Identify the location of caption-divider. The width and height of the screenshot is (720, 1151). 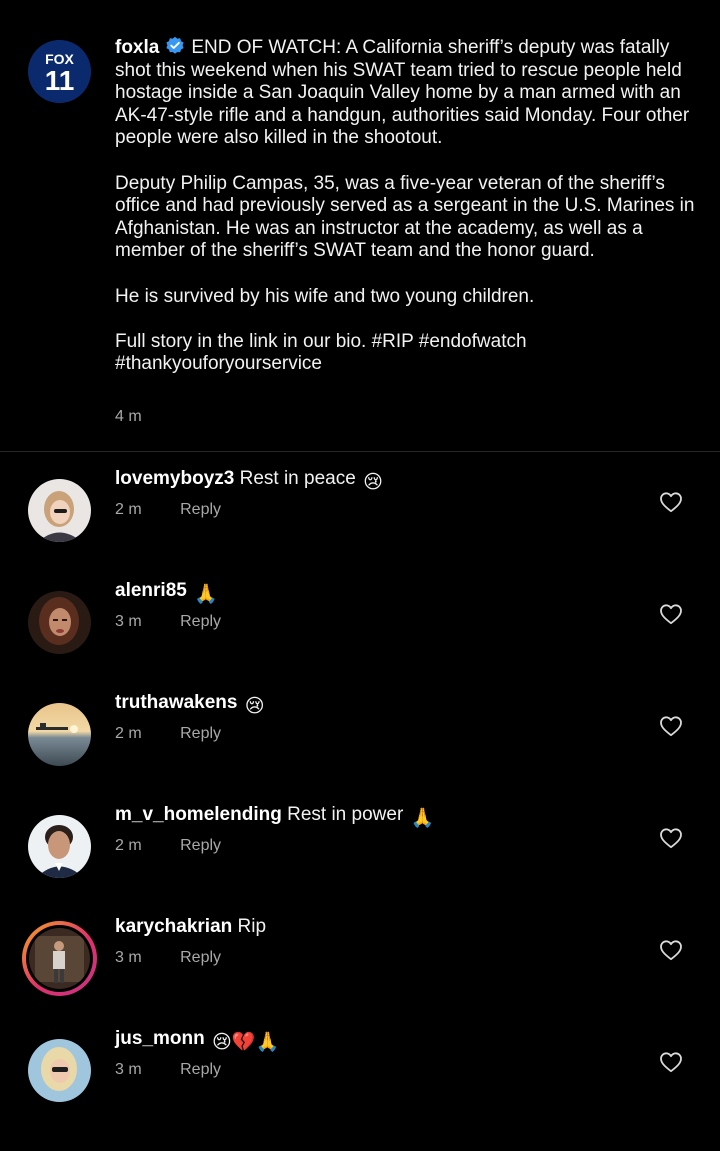
(360, 451).